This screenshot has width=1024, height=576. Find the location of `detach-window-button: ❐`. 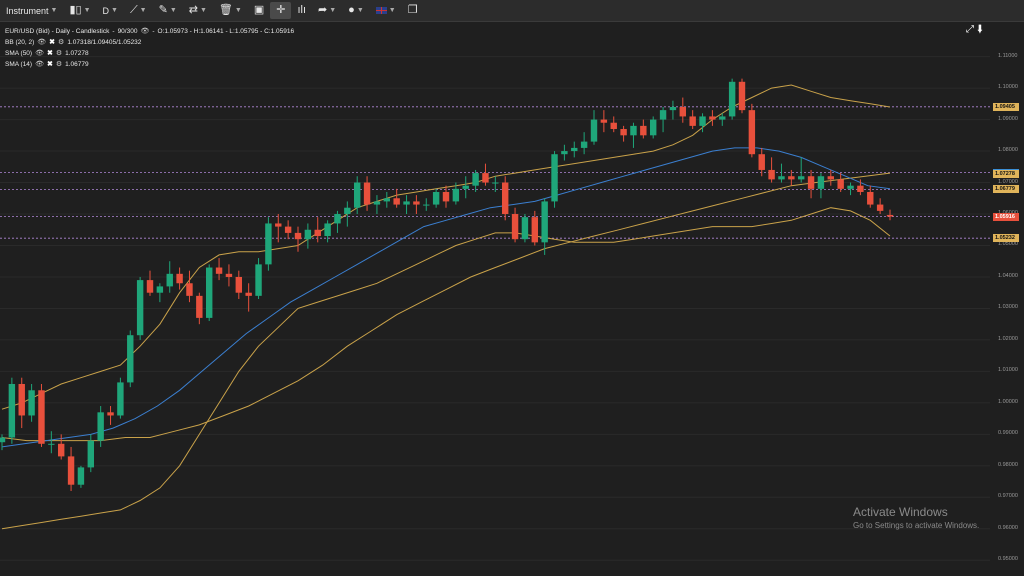

detach-window-button: ❐ is located at coordinates (413, 10).